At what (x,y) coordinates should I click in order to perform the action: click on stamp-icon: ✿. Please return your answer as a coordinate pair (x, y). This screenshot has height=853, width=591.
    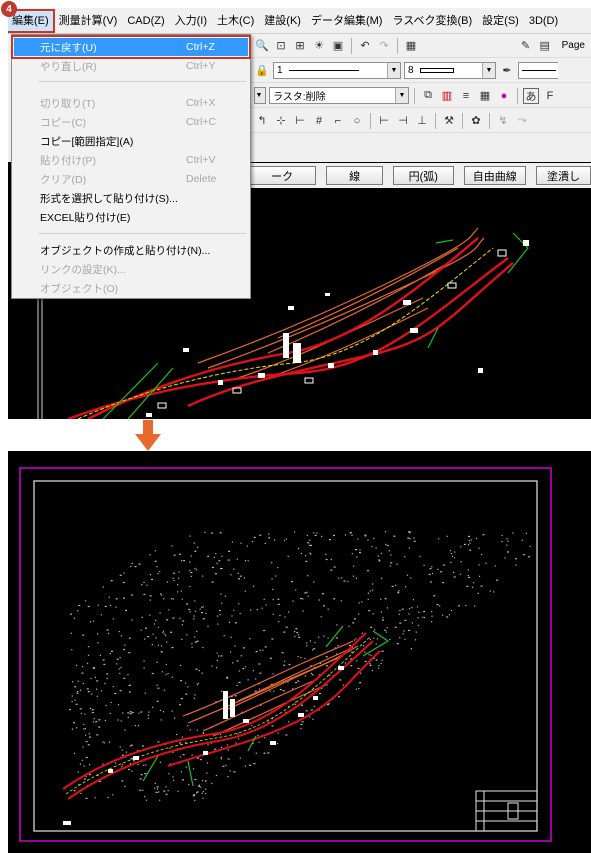
    Looking at the image, I should click on (476, 121).